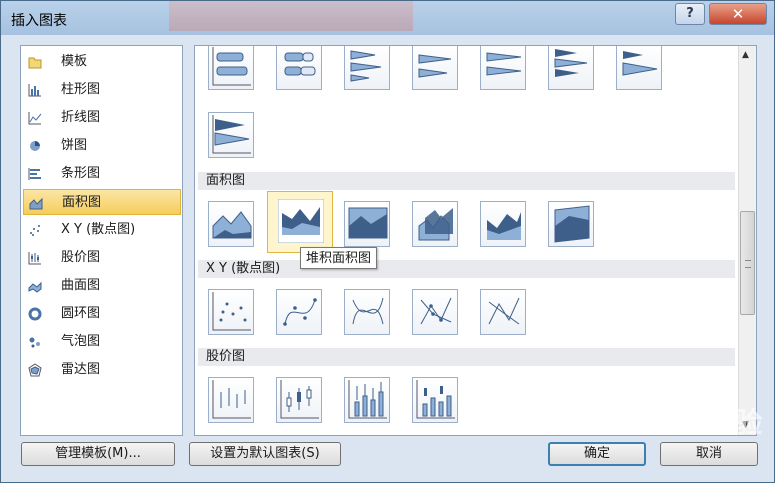 The height and width of the screenshot is (483, 775). I want to click on chart-tile-scatter-straight-markers, so click(435, 312).